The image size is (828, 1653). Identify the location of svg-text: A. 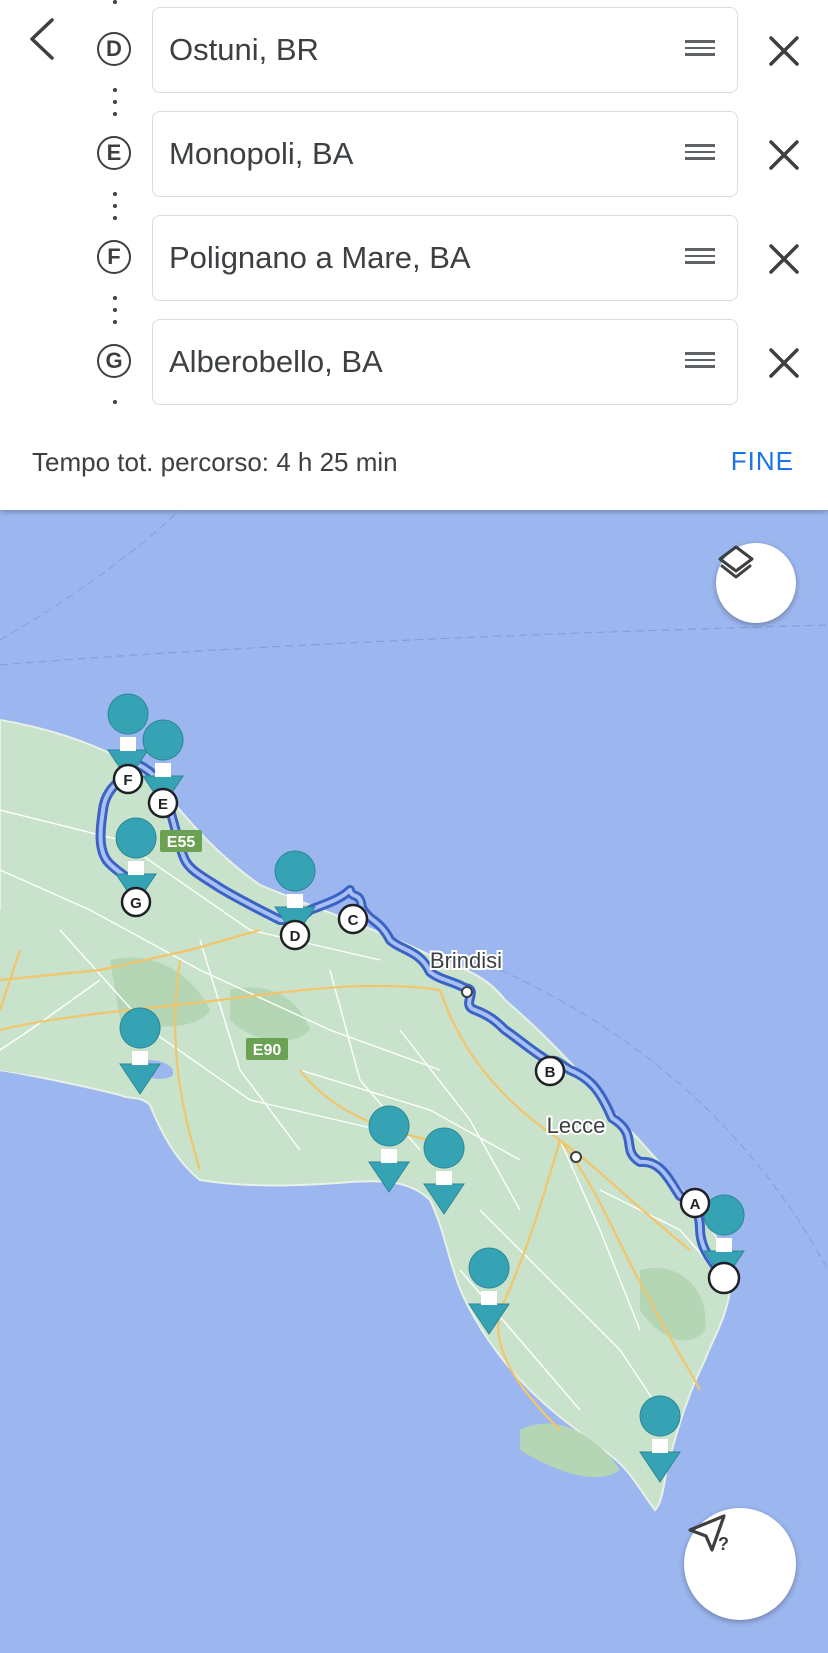
(695, 1204).